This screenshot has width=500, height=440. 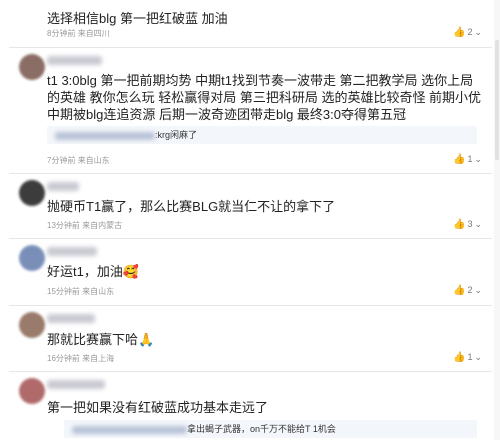 What do you see at coordinates (101, 339) in the screenshot?
I see `comment-text: 那就比赛赢下哈🙏` at bounding box center [101, 339].